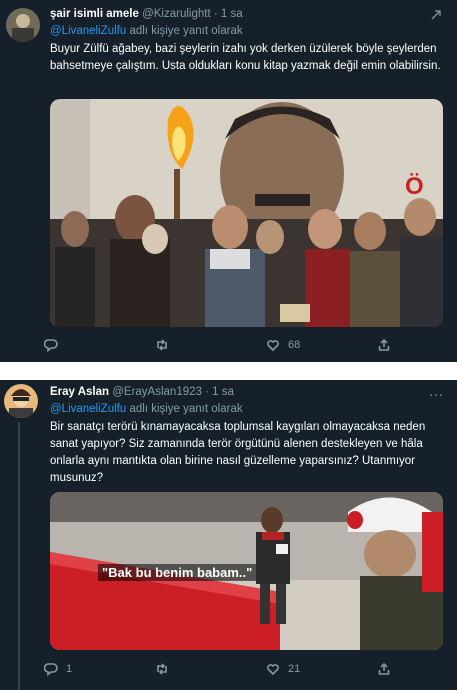 The image size is (457, 690). Describe the element at coordinates (69, 669) in the screenshot. I see `reply-count: 1` at that location.